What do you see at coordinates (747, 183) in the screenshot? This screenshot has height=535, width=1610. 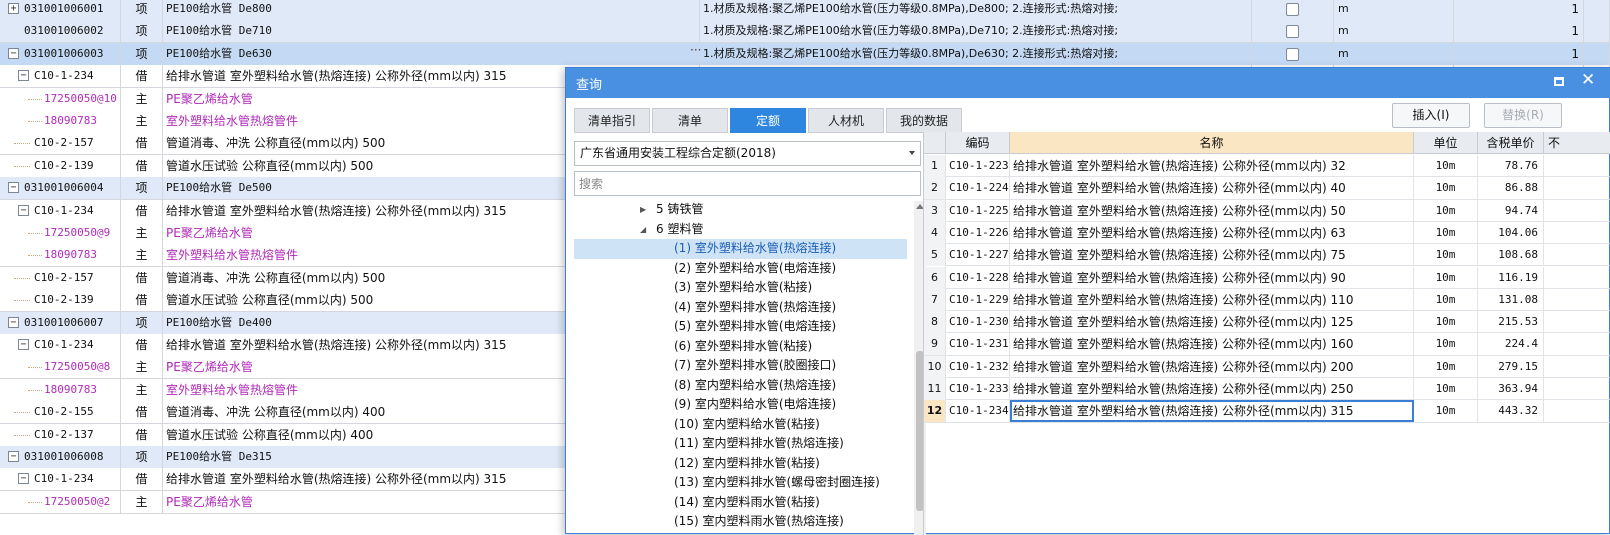 I see `search-input` at bounding box center [747, 183].